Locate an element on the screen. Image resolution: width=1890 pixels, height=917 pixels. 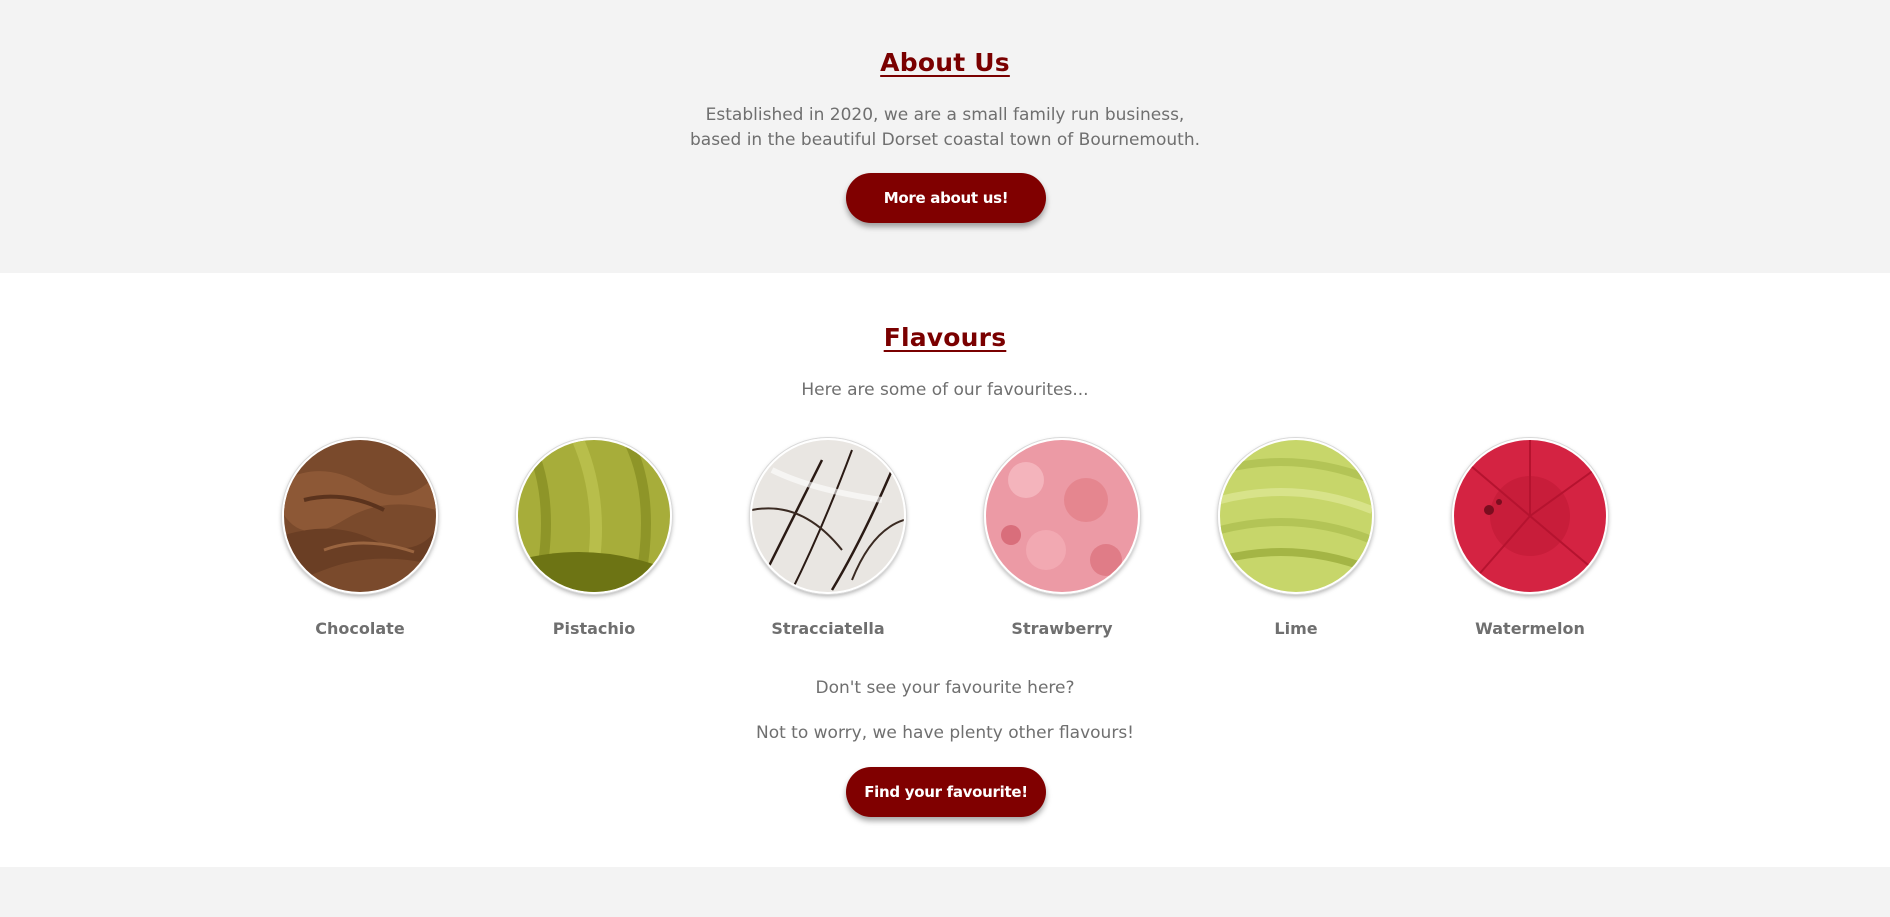
find-your-favourite-button: Find your favourite! is located at coordinates (946, 792).